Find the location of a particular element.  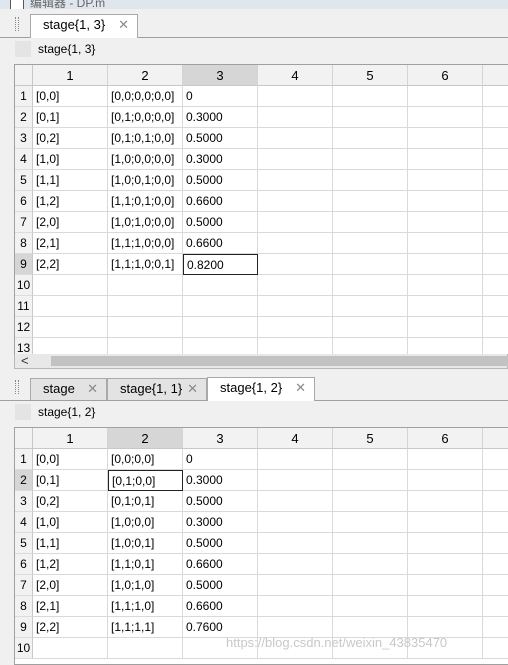

table-cell: [0,0;0,0] is located at coordinates (145, 459).